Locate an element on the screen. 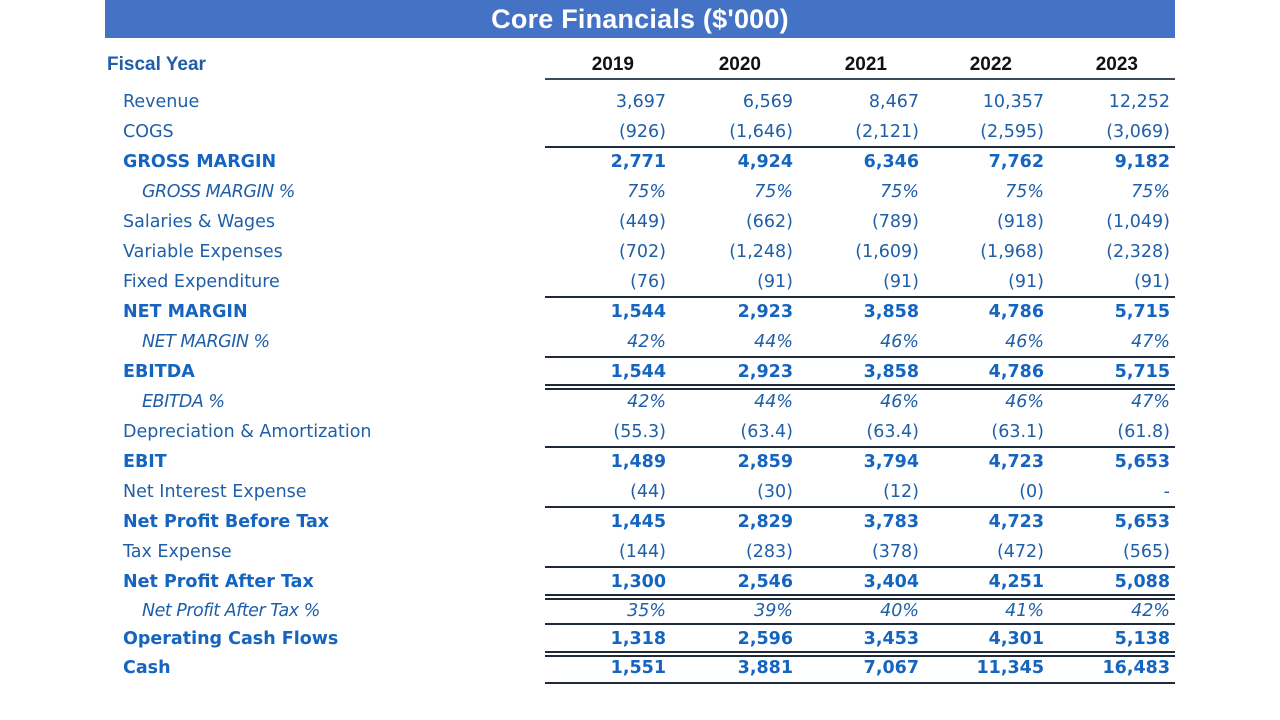  cell-2019: 1,489 is located at coordinates (638, 462).